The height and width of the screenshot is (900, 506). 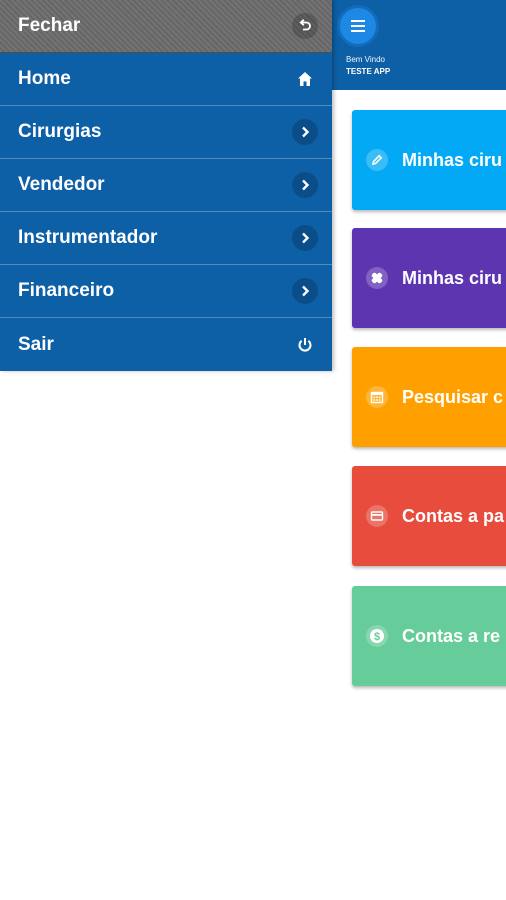 What do you see at coordinates (66, 290) in the screenshot?
I see `drawer-item-label: Financeiro` at bounding box center [66, 290].